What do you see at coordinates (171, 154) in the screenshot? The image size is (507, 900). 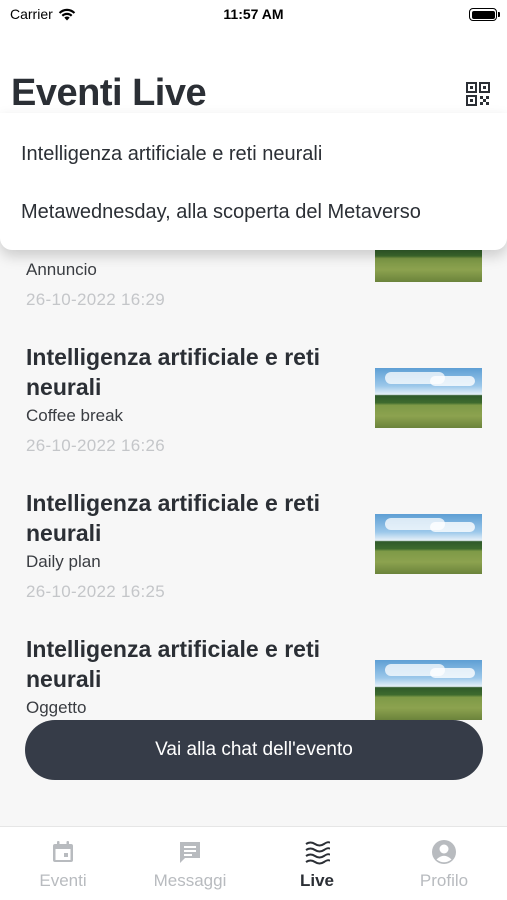 I see `dropdown-item: Intelligenza artificiale e reti neurali` at bounding box center [171, 154].